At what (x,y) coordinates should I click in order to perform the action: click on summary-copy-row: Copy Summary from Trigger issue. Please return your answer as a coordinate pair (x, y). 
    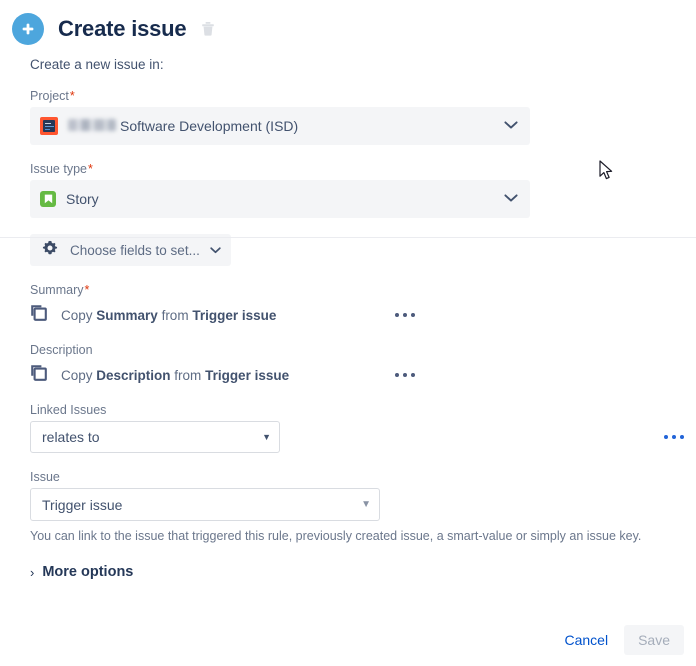
    Looking at the image, I should click on (222, 315).